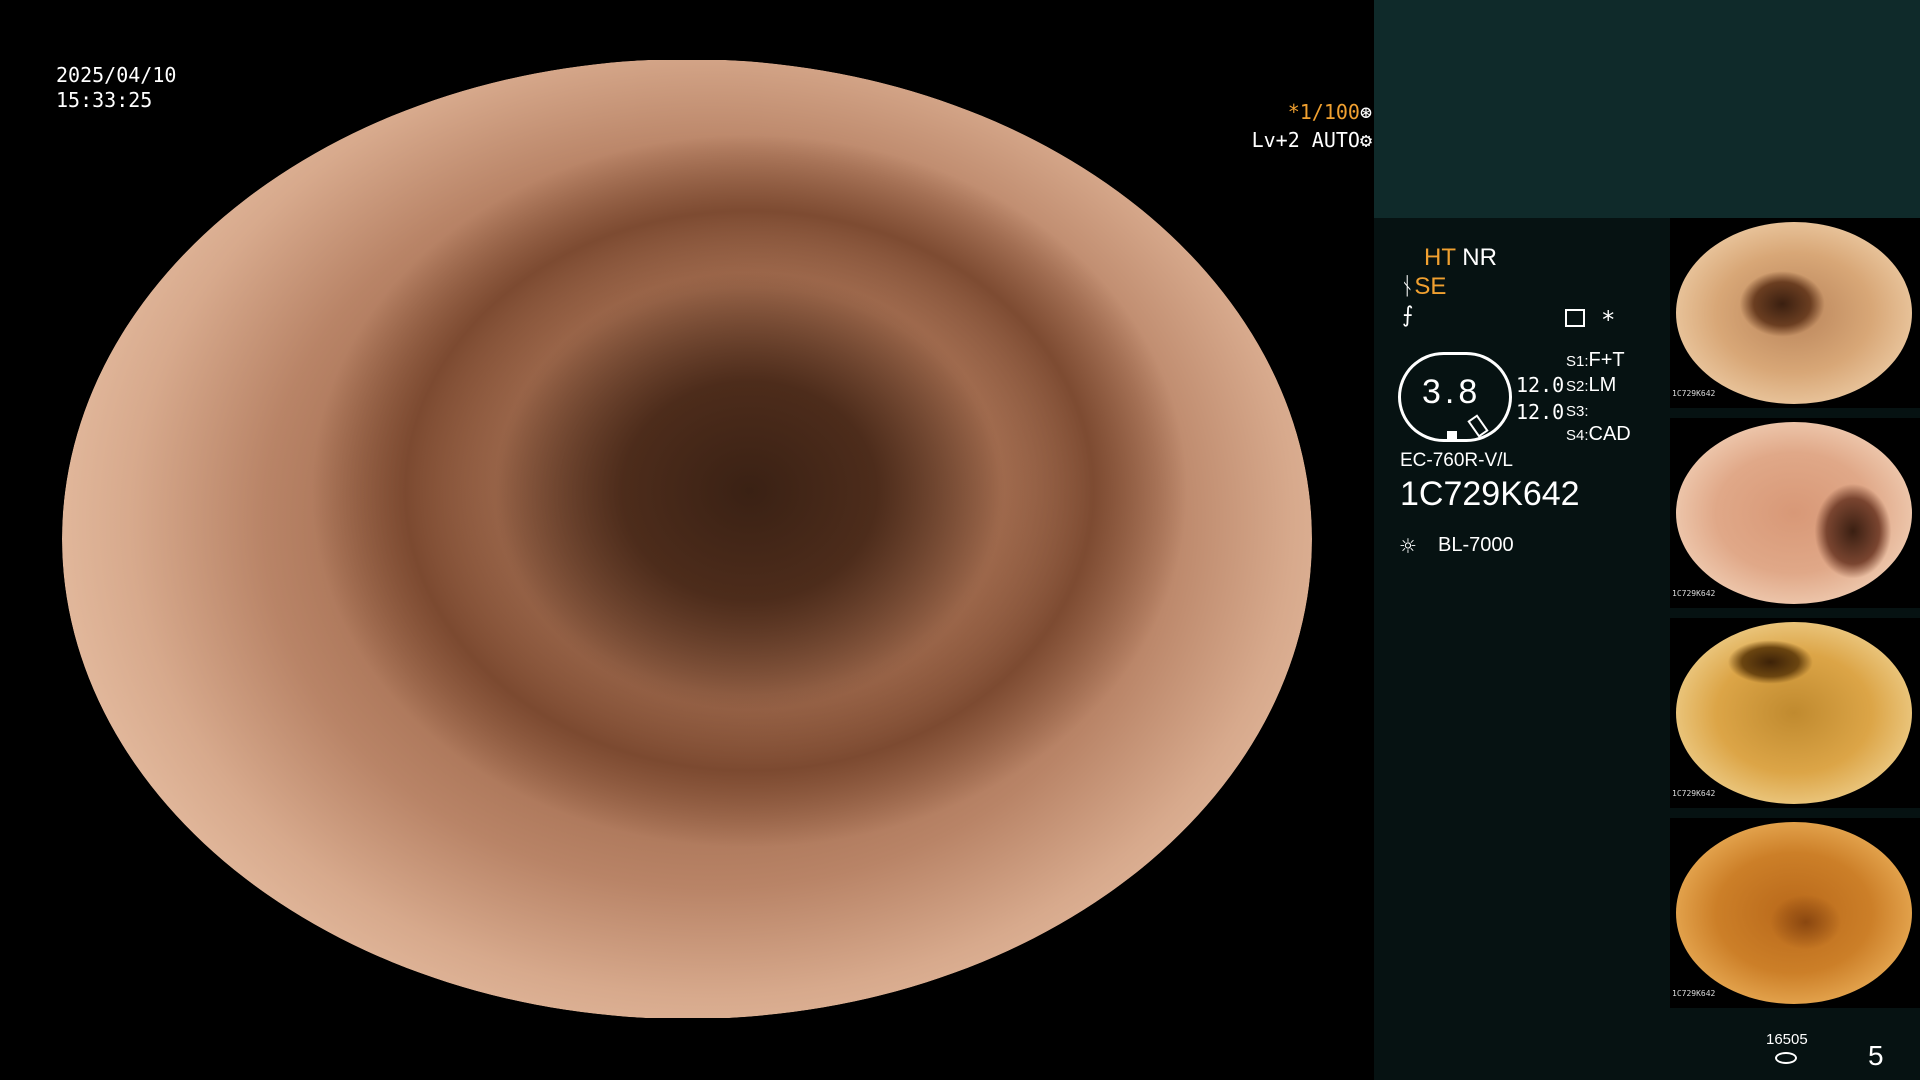  Describe the element at coordinates (1365, 140) in the screenshot. I see `gear-icon: ⚙` at that location.